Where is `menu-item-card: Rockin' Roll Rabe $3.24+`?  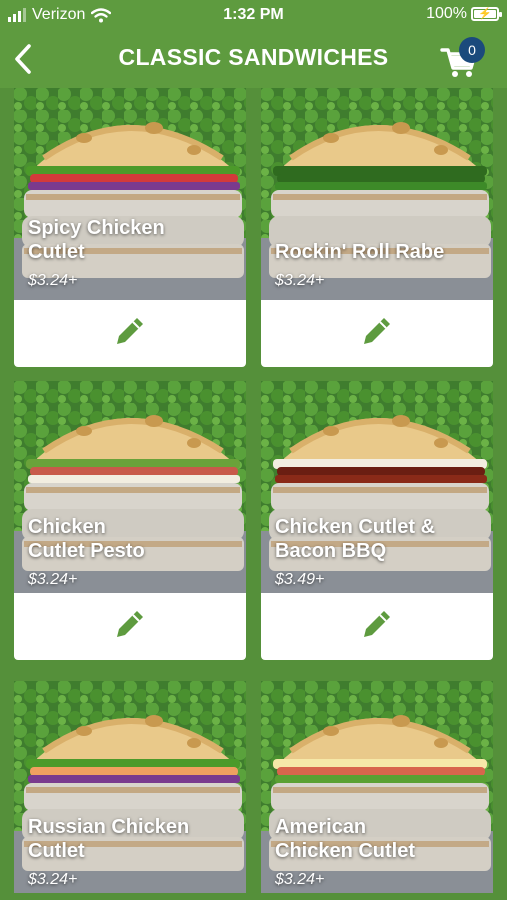 menu-item-card: Rockin' Roll Rabe $3.24+ is located at coordinates (377, 227).